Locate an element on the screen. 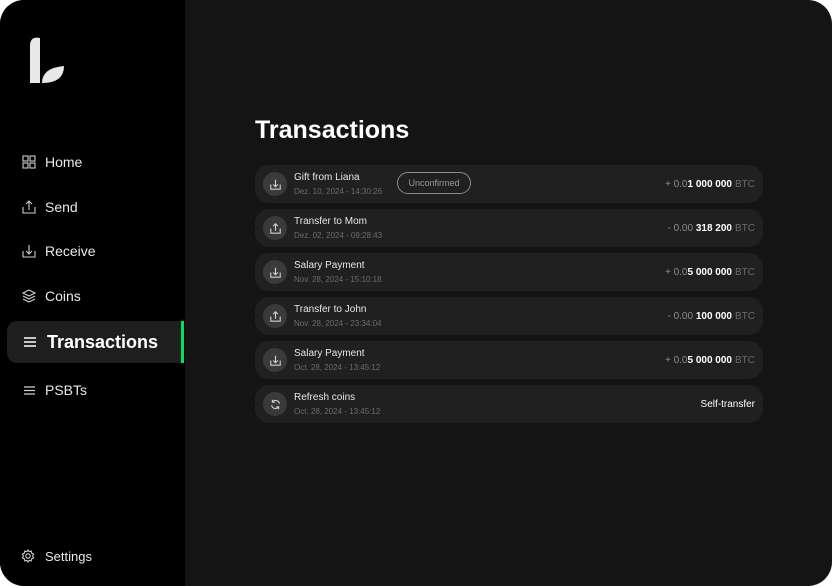  transaction-date: Nov. 28, 2024 - 15:10:18 is located at coordinates (338, 279).